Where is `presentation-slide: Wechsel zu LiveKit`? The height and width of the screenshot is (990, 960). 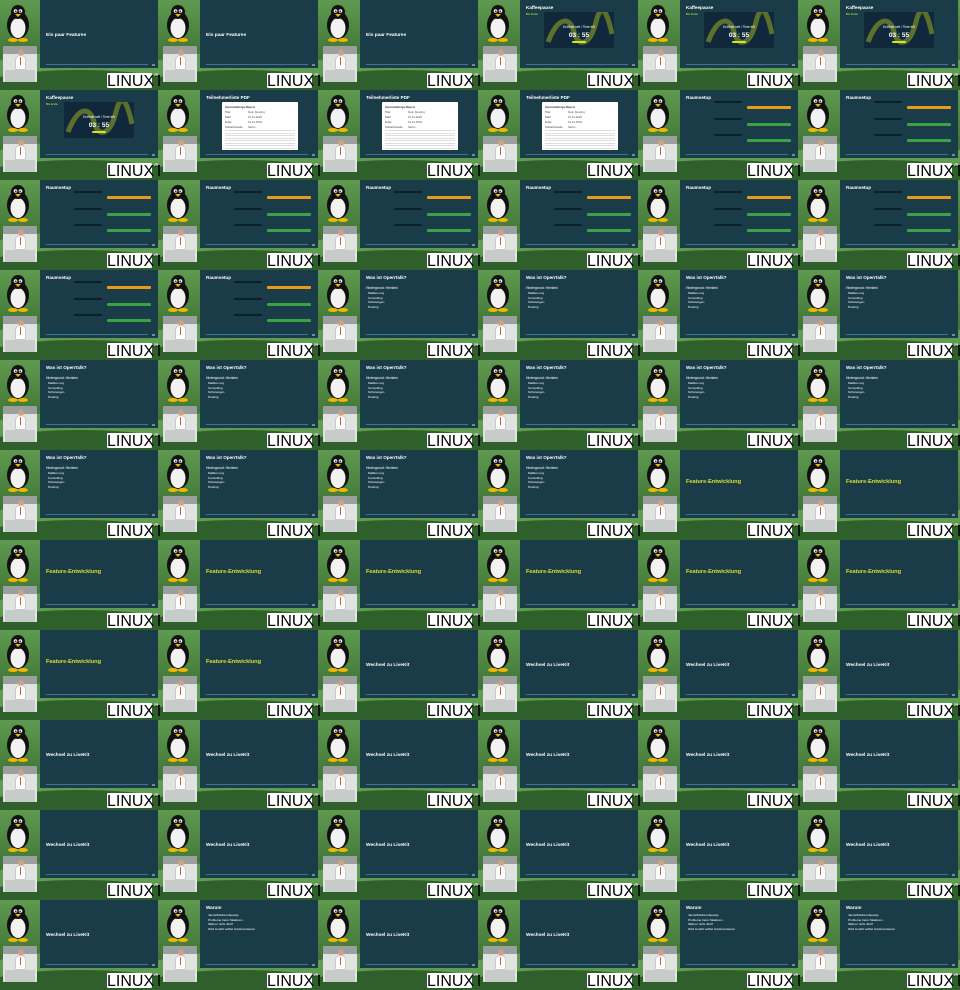
presentation-slide: Wechsel zu LiveKit is located at coordinates (99, 754).